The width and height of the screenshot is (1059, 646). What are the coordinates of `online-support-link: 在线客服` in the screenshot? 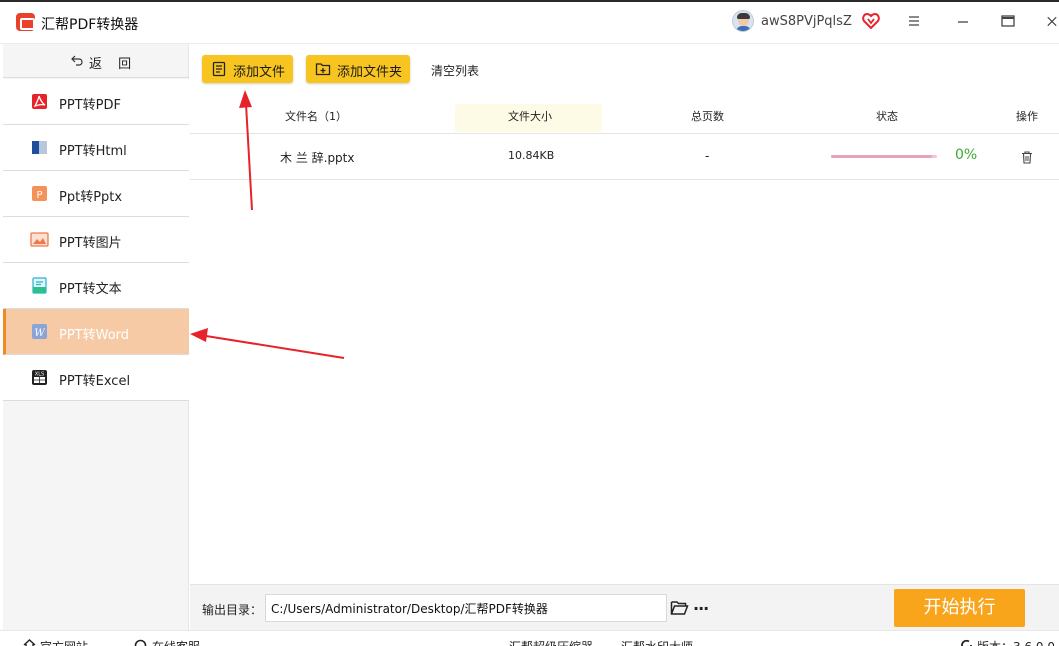 It's located at (176, 642).